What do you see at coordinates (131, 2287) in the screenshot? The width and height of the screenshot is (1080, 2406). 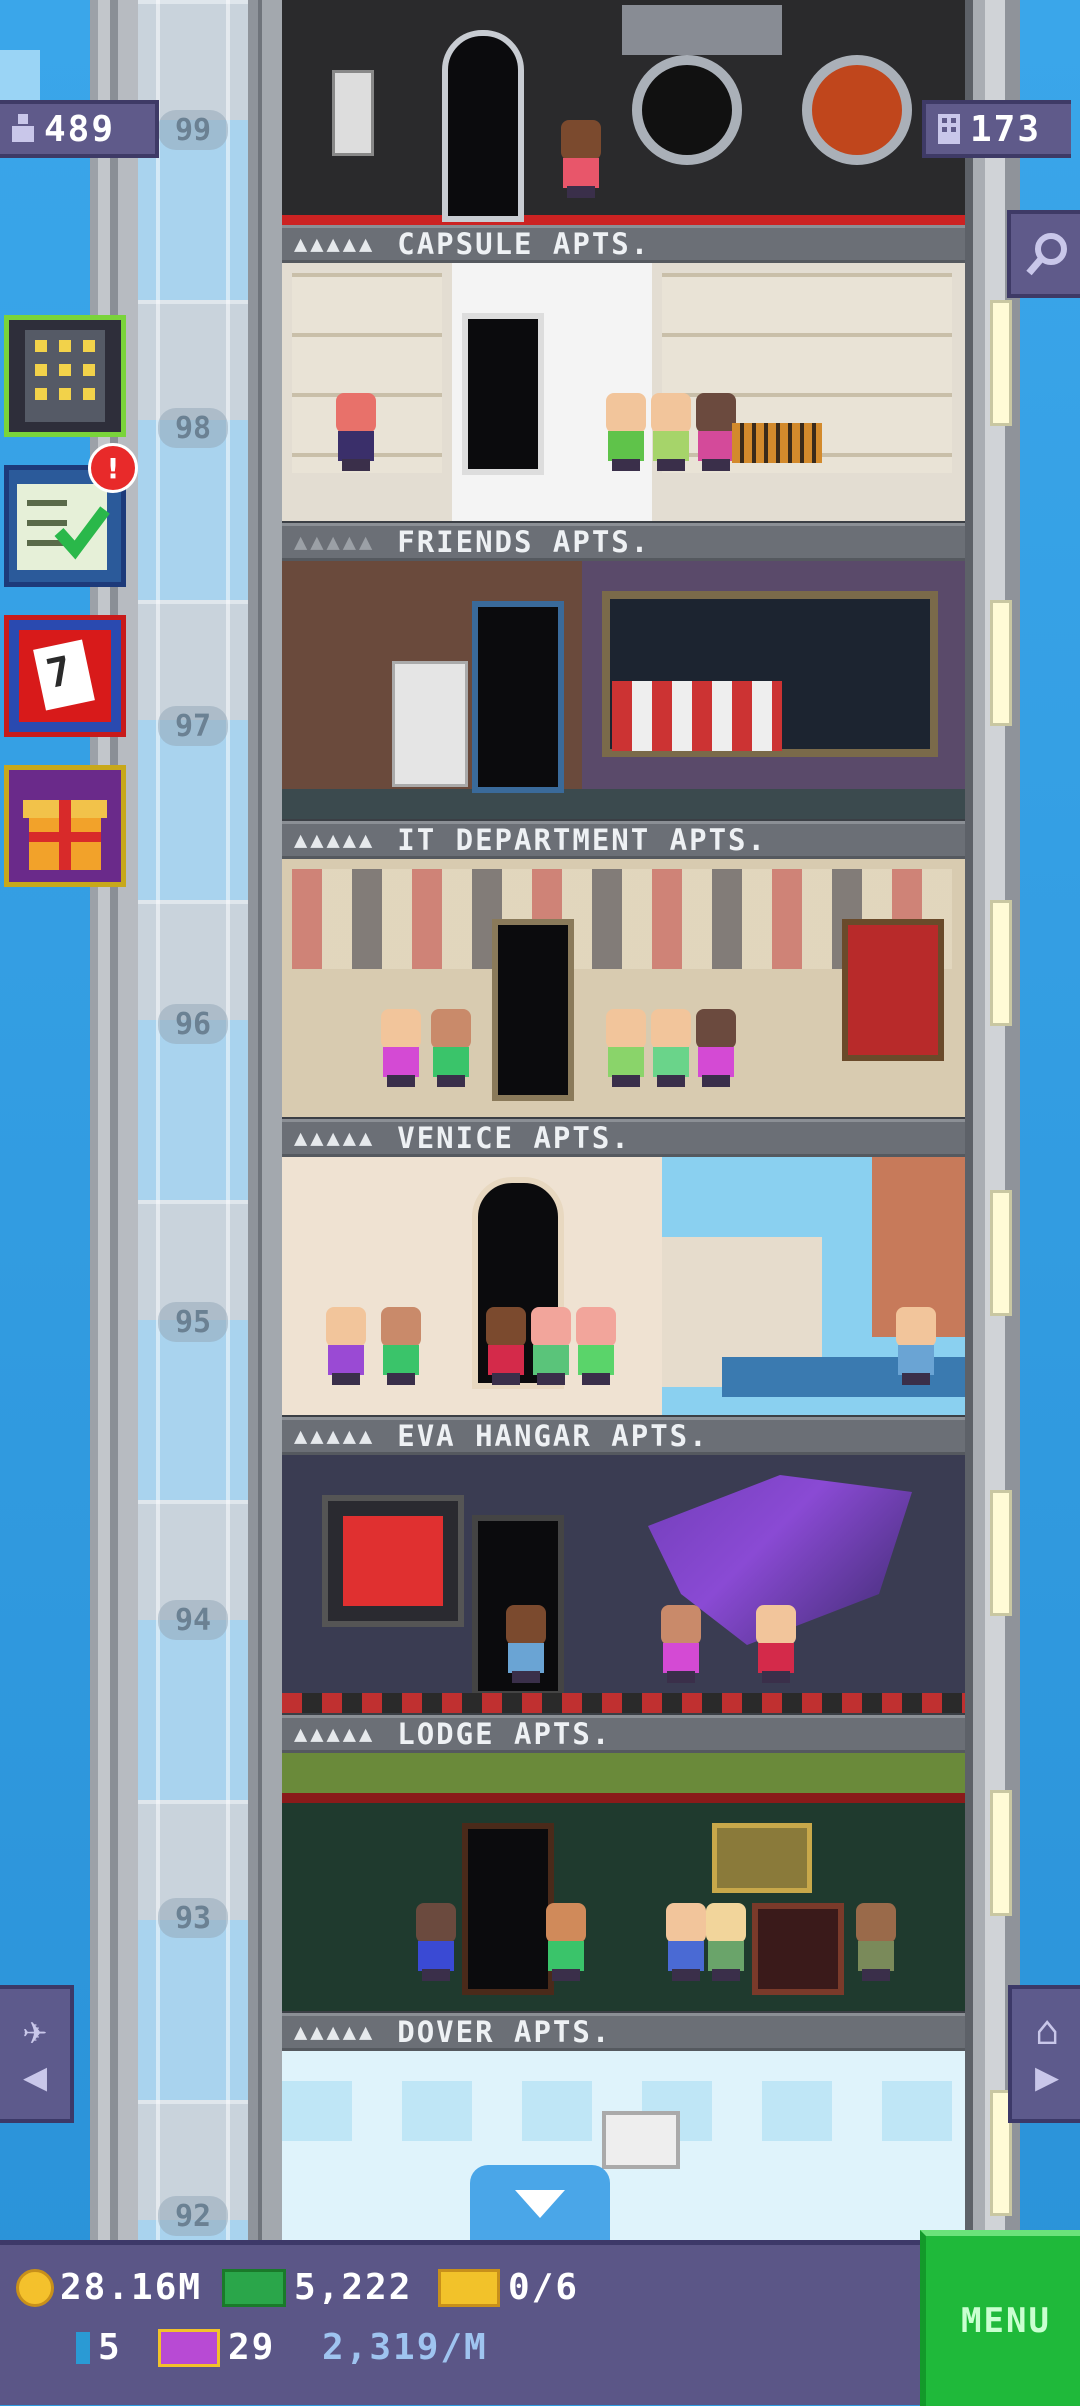 I see `coins-value: 28.16M` at bounding box center [131, 2287].